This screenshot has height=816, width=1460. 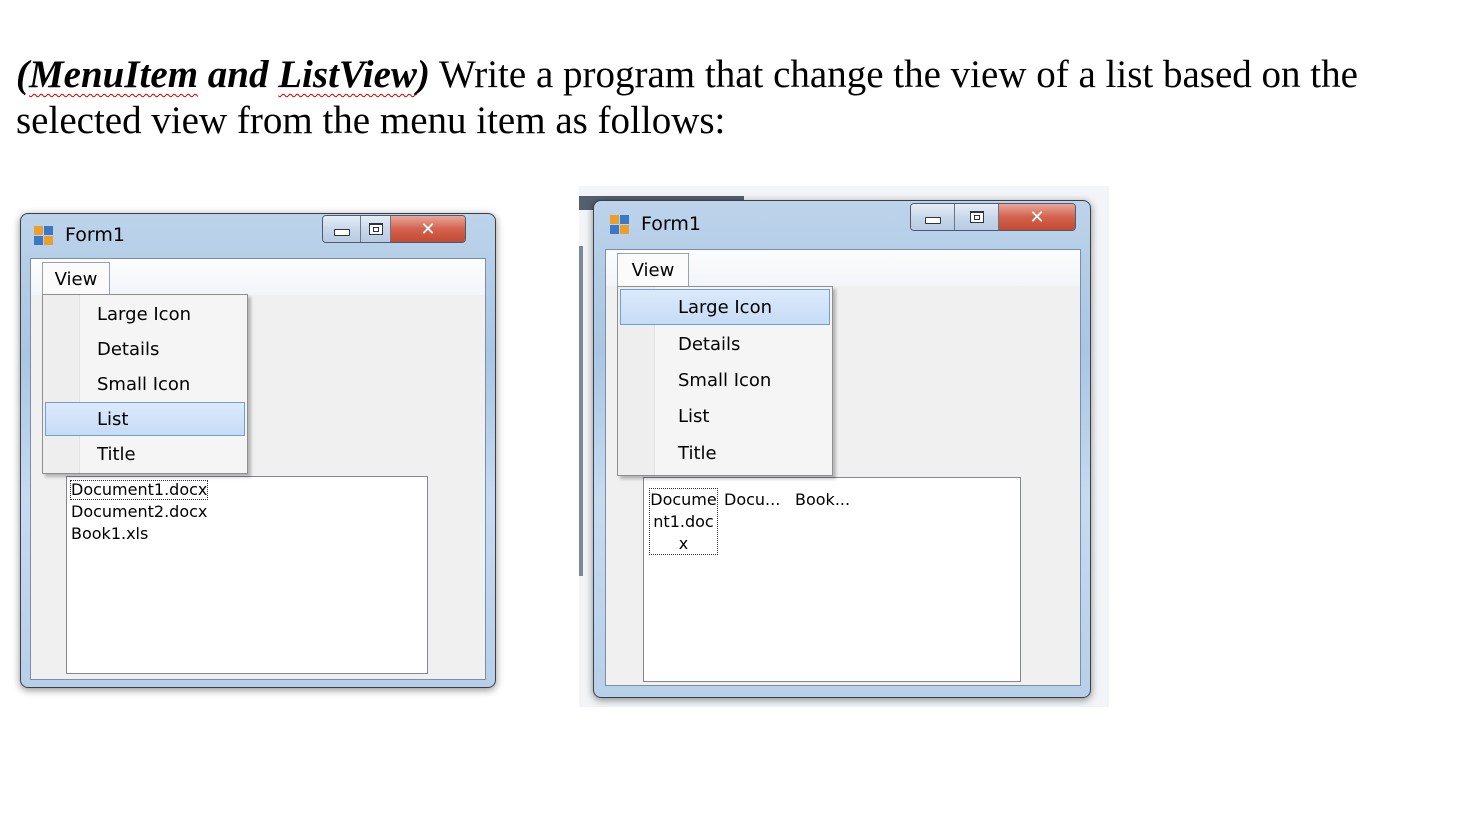 I want to click on heading-paren-open: (, so click(x=22, y=74).